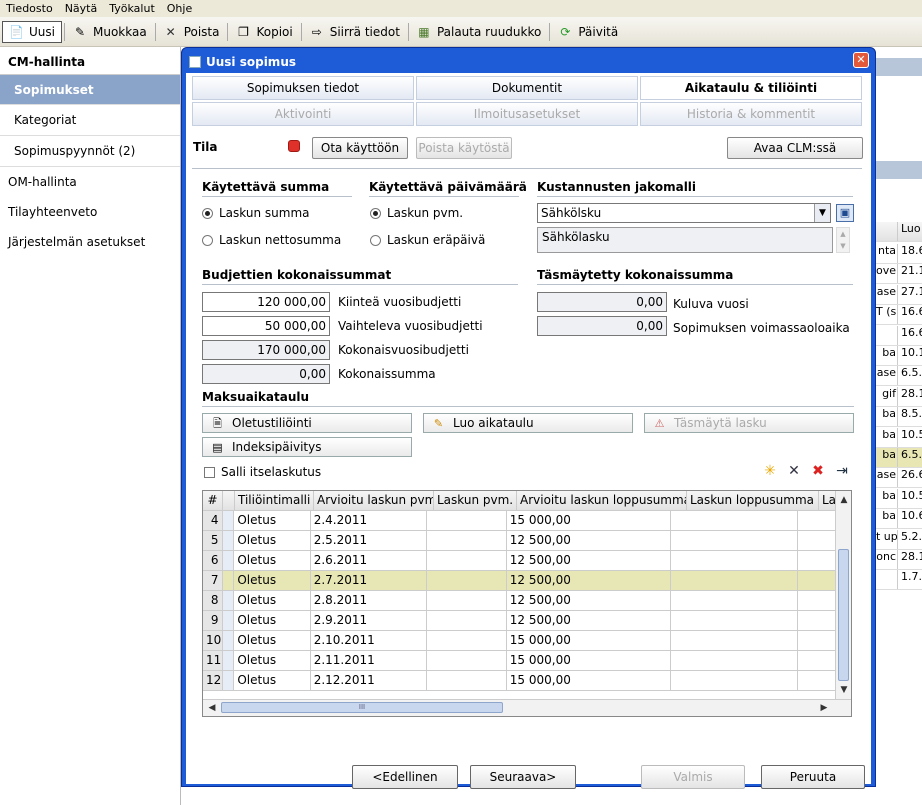 The width and height of the screenshot is (922, 805). What do you see at coordinates (844, 690) in the screenshot?
I see `scroll-down-icon: ▼` at bounding box center [844, 690].